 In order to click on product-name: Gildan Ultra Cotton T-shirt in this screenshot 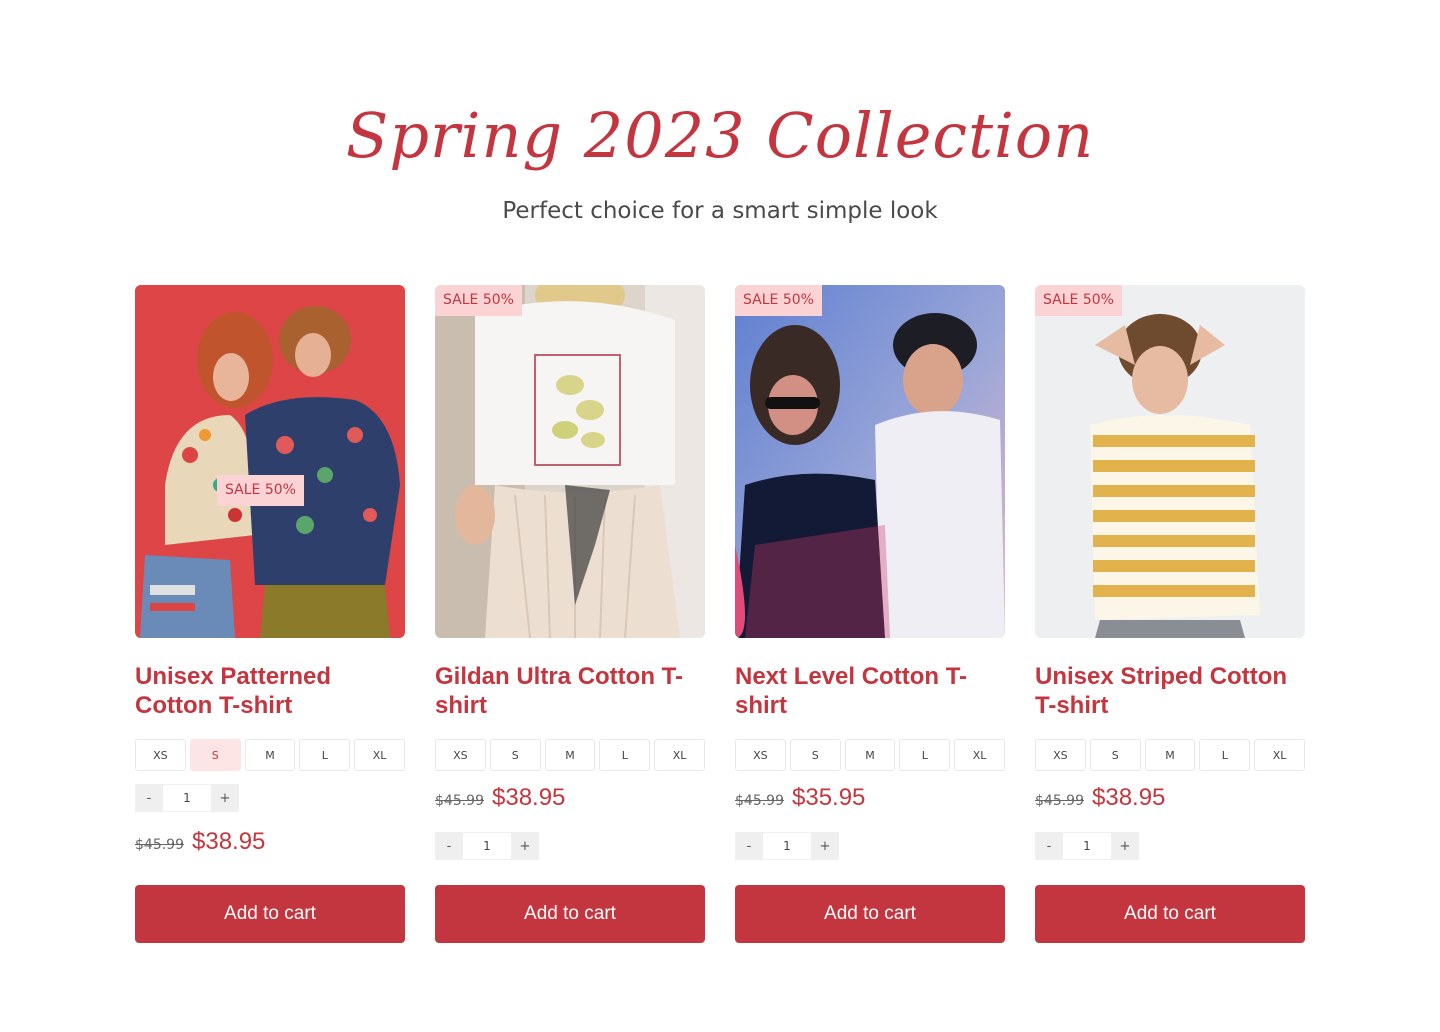, I will do `click(570, 691)`.